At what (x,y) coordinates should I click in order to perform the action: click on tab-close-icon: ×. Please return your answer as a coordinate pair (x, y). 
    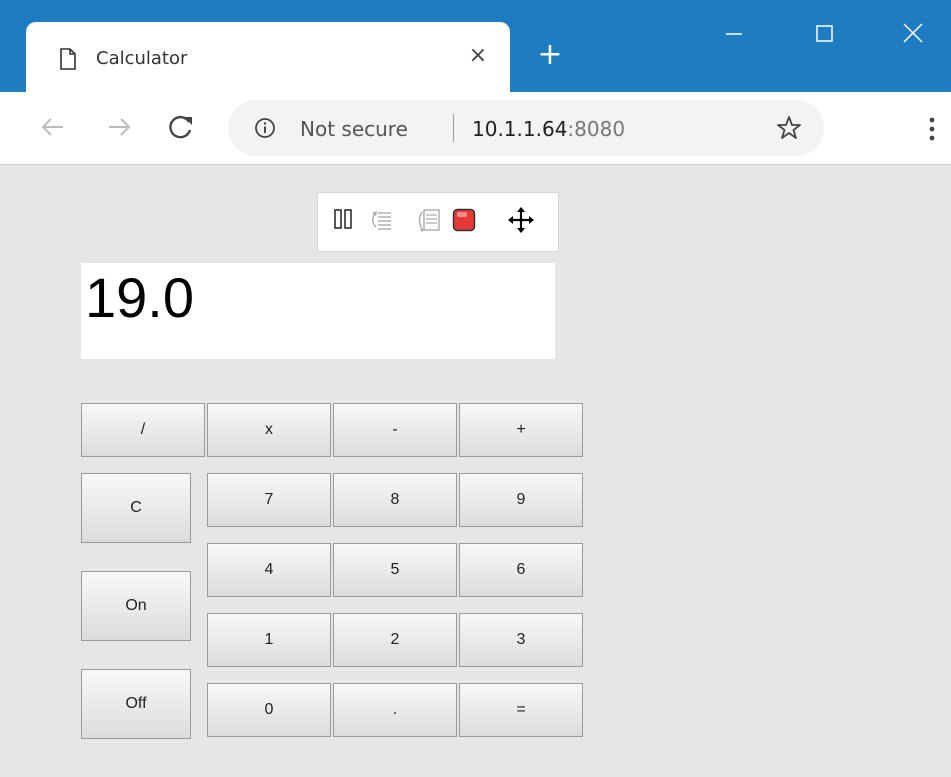
    Looking at the image, I should click on (478, 56).